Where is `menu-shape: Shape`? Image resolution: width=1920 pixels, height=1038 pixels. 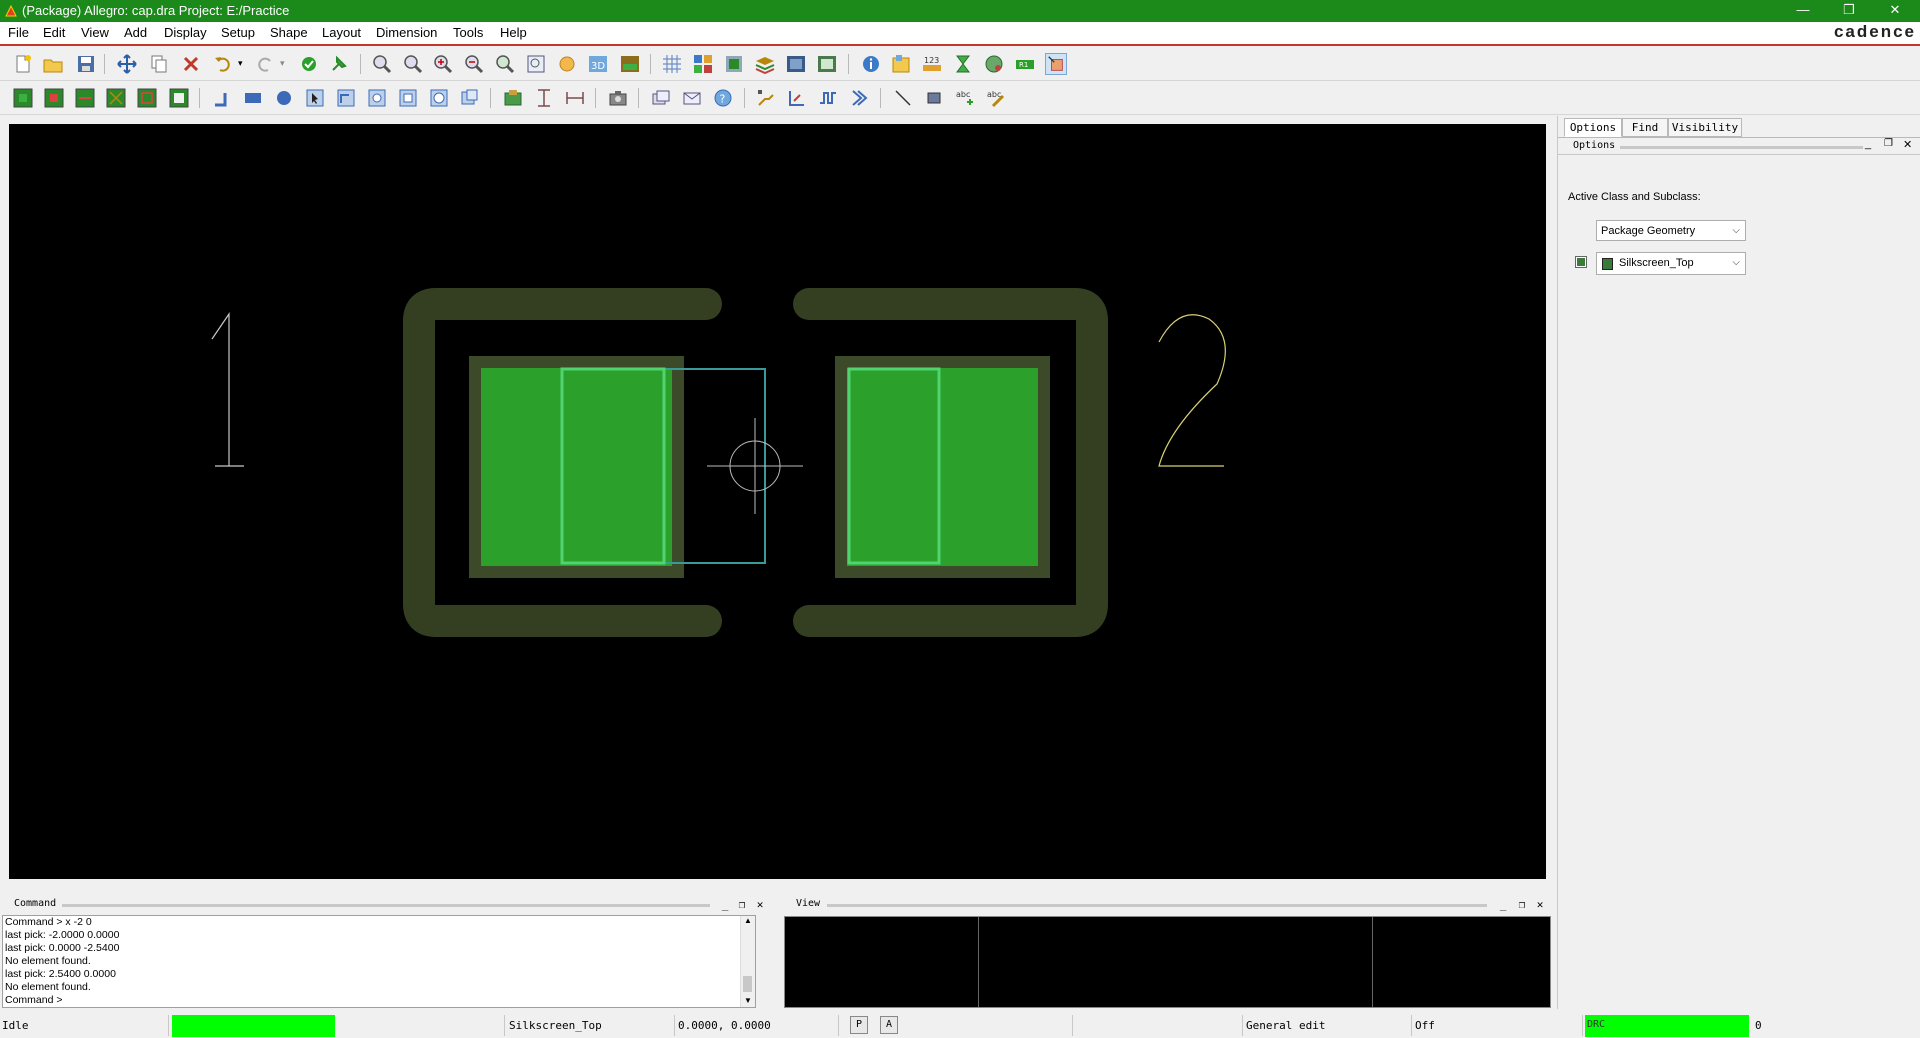 menu-shape: Shape is located at coordinates (289, 32).